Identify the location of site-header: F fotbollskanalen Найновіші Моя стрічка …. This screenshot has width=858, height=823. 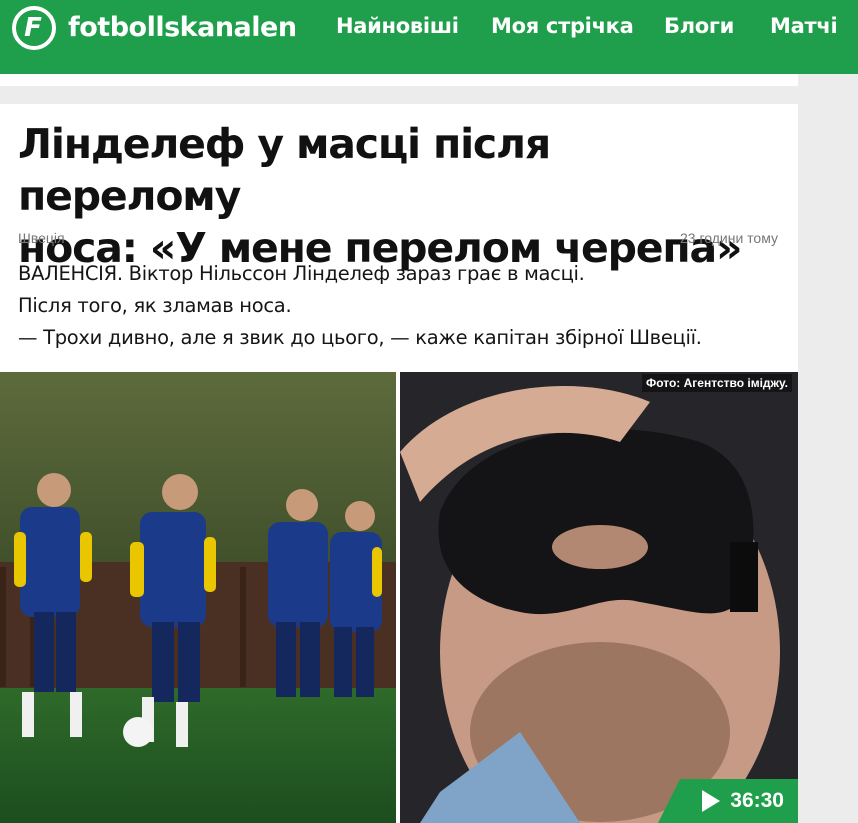
(429, 37).